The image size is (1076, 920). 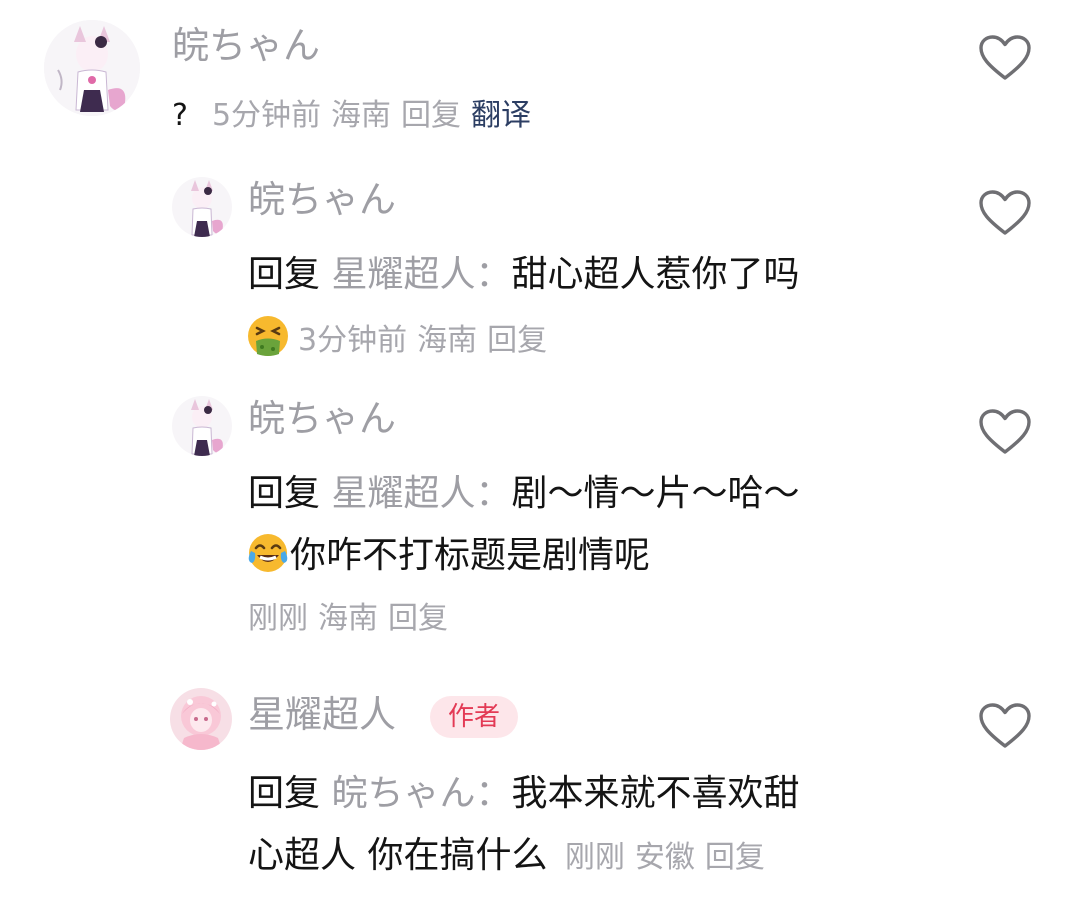 What do you see at coordinates (246, 45) in the screenshot?
I see `comment-username: 皖ちゃん` at bounding box center [246, 45].